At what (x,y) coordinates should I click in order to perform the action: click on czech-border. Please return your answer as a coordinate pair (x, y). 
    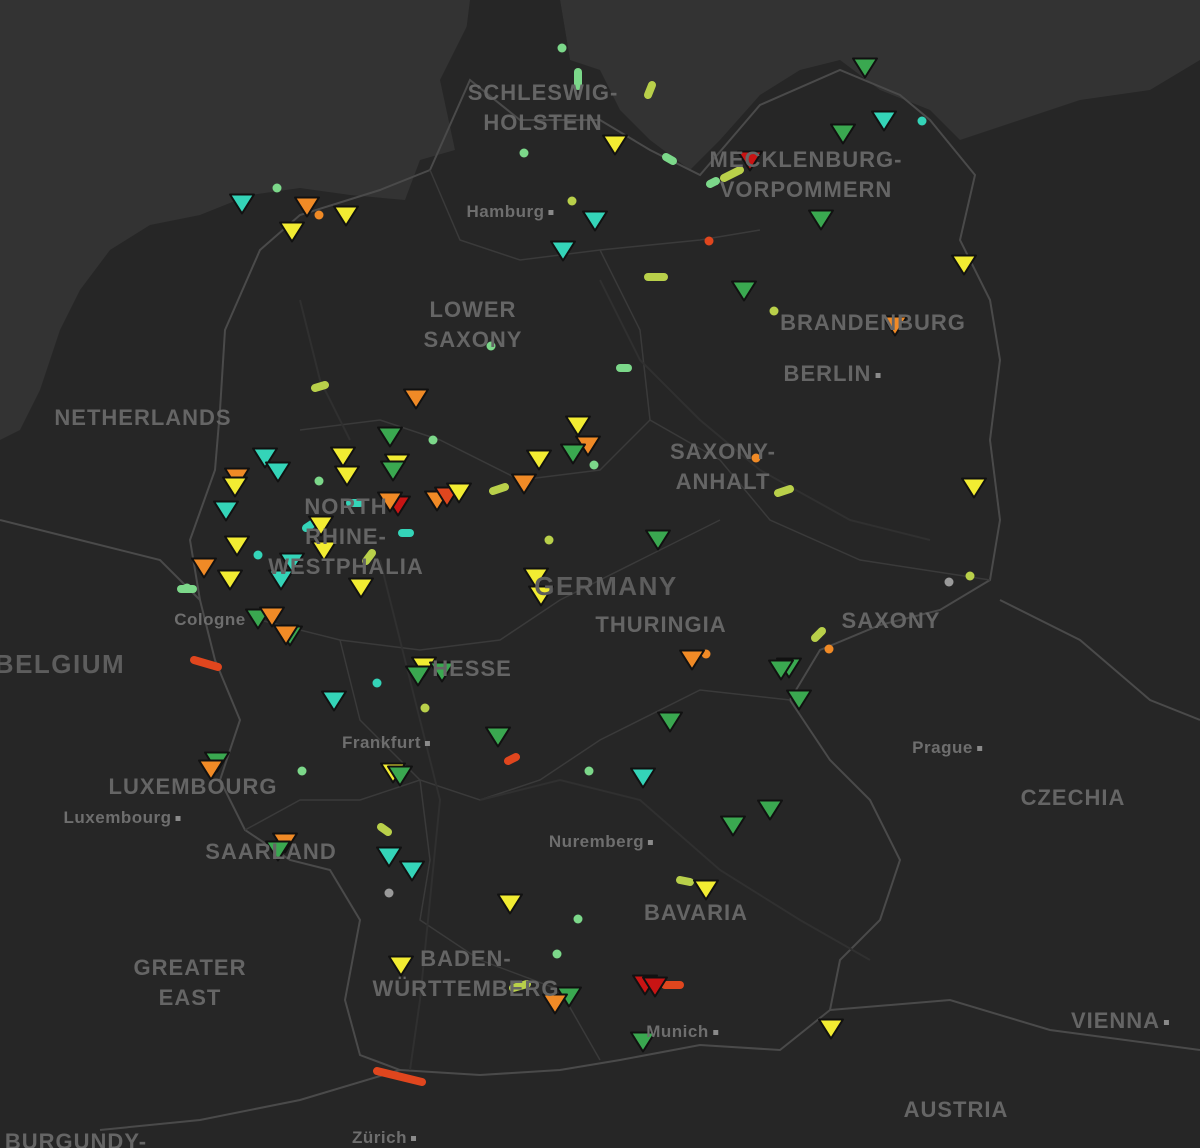
    Looking at the image, I should click on (1099, 660).